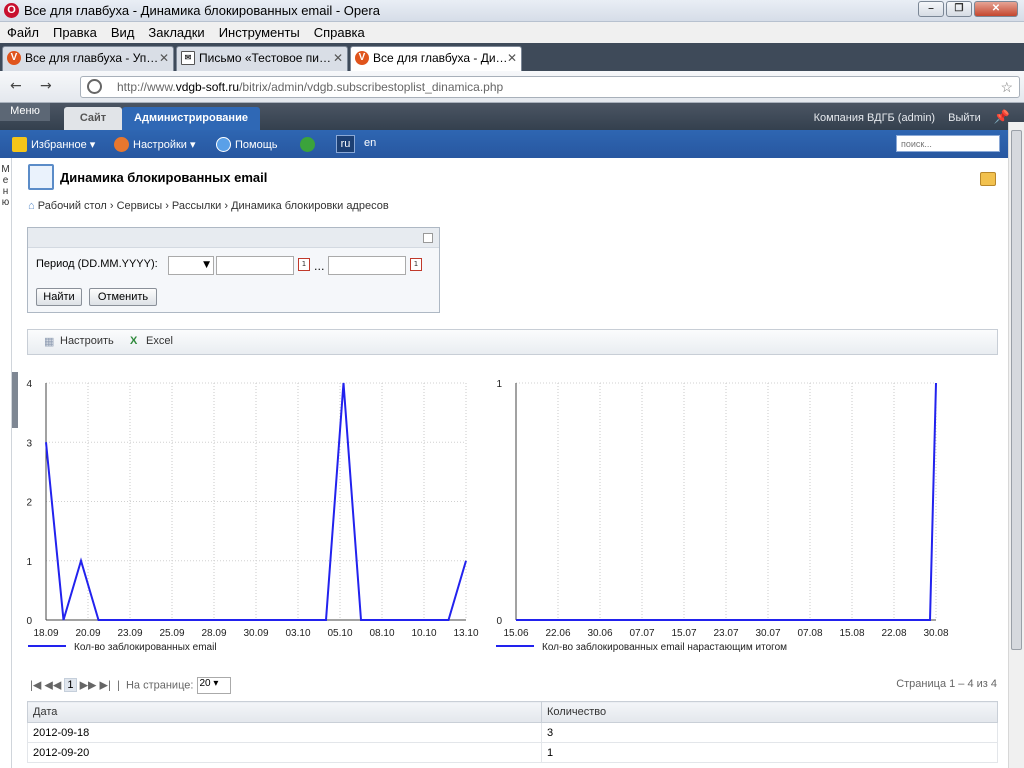  Describe the element at coordinates (29, 384) in the screenshot. I see `y-tick-label: 4` at that location.